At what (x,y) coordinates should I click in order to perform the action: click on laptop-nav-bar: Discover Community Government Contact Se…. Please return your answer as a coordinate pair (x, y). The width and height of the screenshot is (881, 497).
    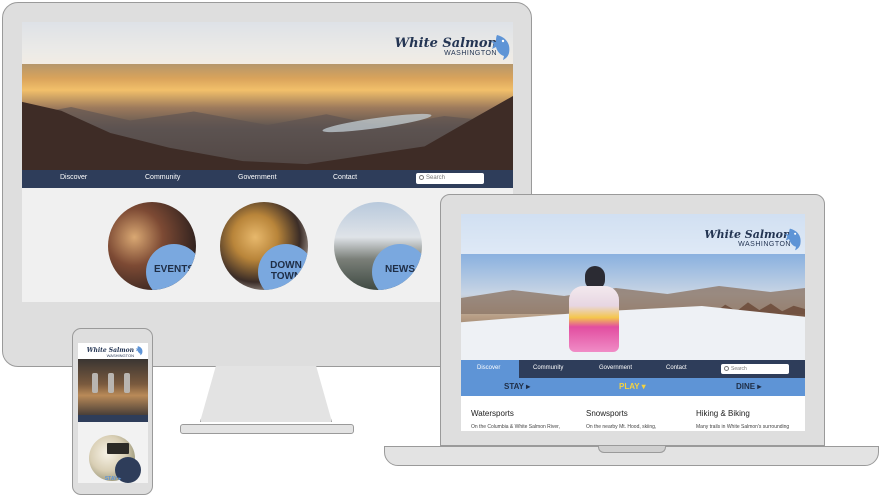
    Looking at the image, I should click on (633, 369).